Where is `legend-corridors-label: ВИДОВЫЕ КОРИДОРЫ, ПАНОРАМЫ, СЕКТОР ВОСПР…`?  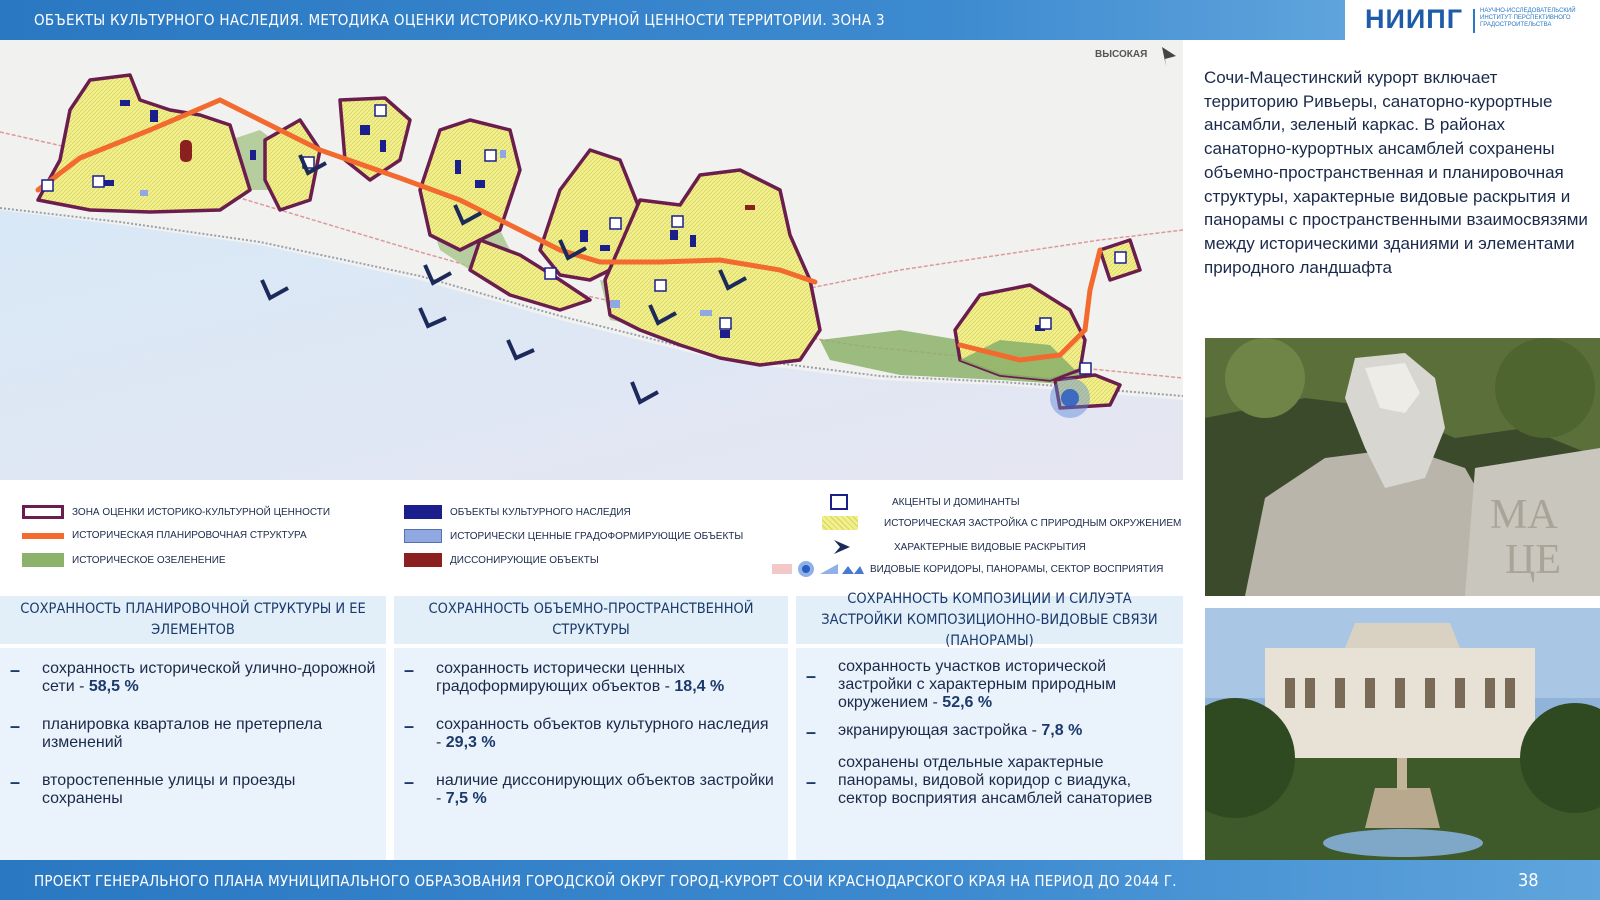 legend-corridors-label: ВИДОВЫЕ КОРИДОРЫ, ПАНОРАМЫ, СЕКТОР ВОСПР… is located at coordinates (1017, 569).